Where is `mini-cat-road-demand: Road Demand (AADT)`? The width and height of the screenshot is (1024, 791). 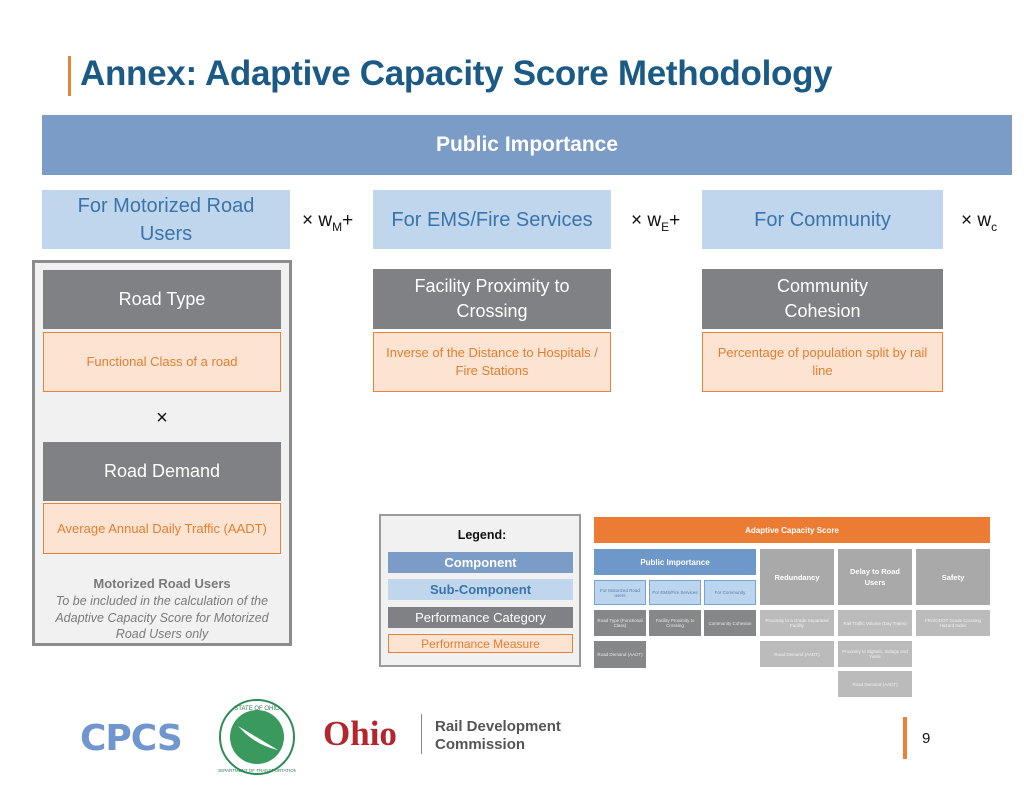 mini-cat-road-demand: Road Demand (AADT) is located at coordinates (620, 654).